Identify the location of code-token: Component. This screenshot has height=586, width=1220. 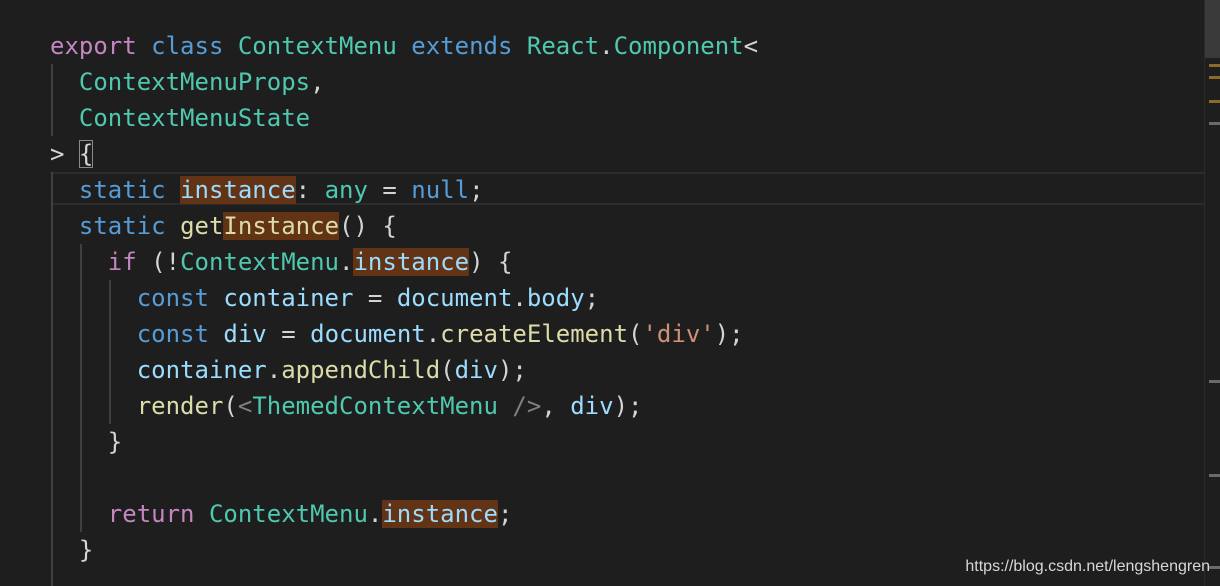
(678, 46).